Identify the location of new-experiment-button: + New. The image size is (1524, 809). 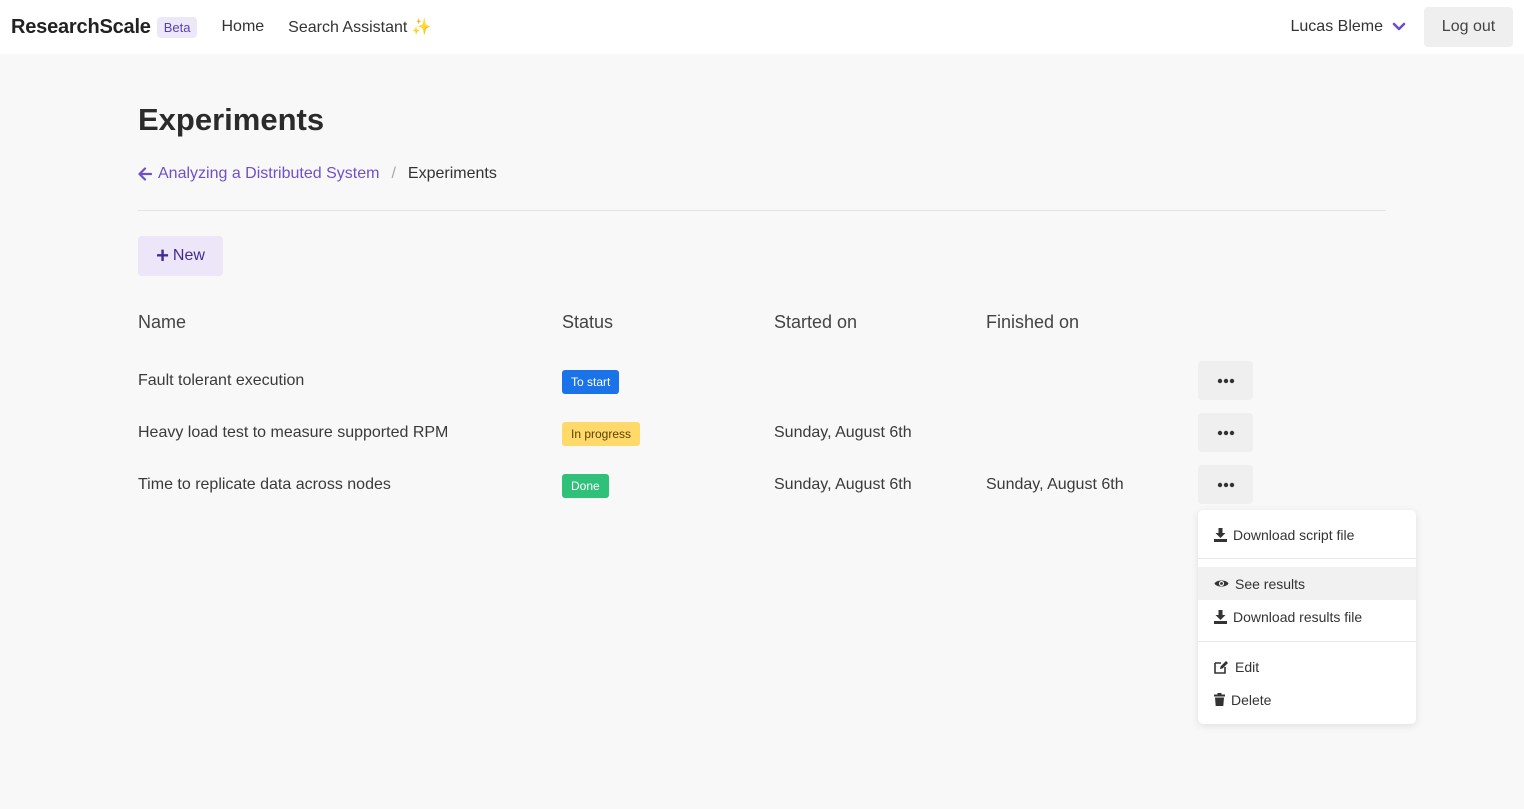
(180, 256).